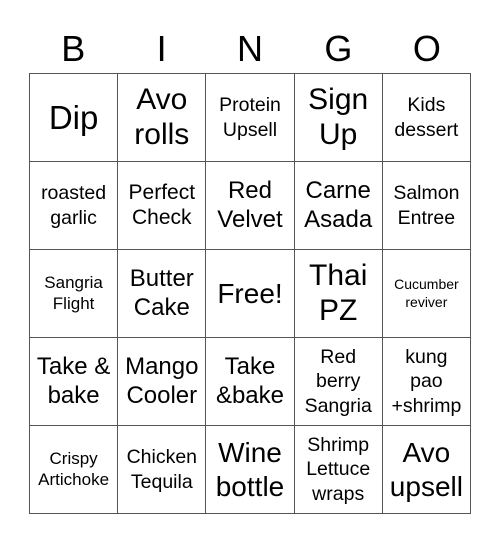  What do you see at coordinates (426, 470) in the screenshot?
I see `bingo-cell: Avo upsell` at bounding box center [426, 470].